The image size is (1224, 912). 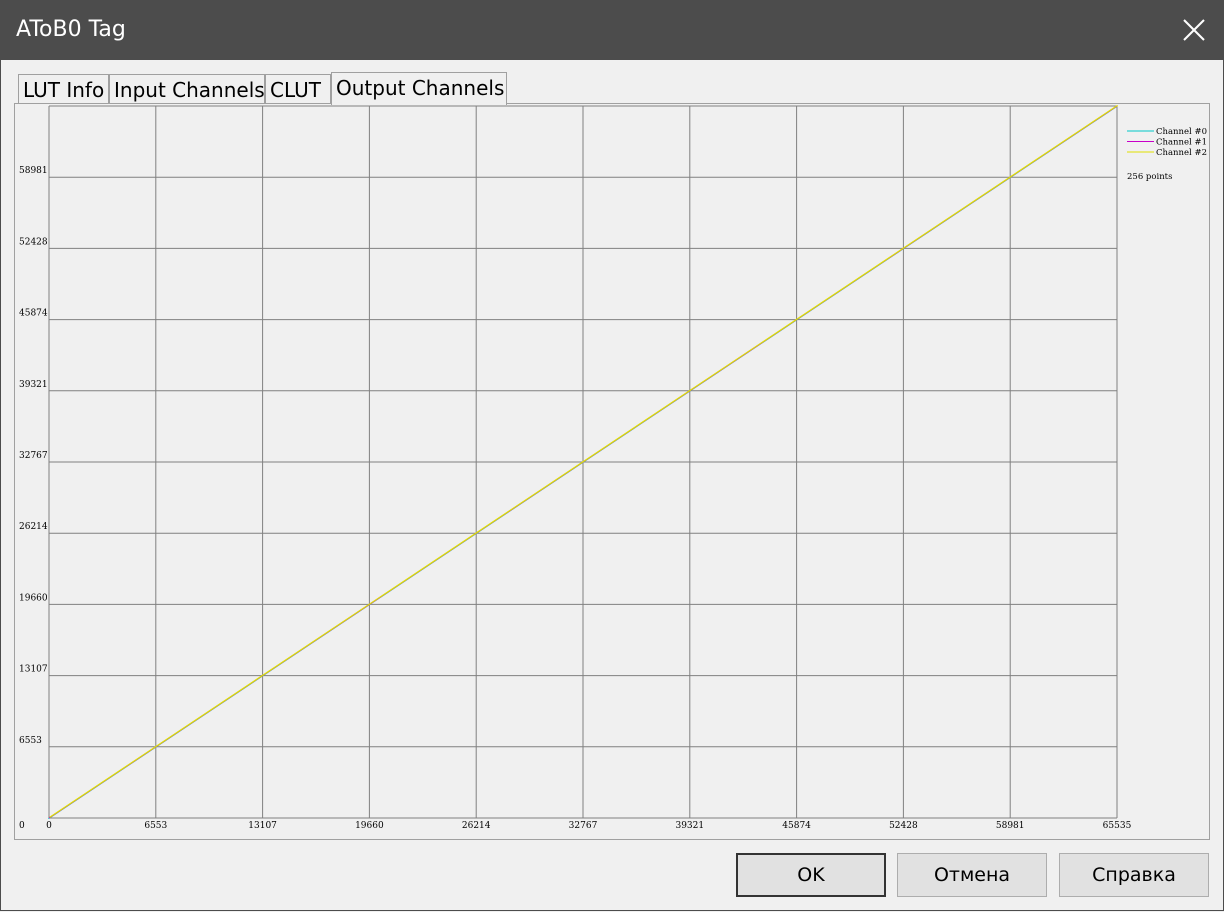 I want to click on x-tick-label: 32767, so click(x=583, y=826).